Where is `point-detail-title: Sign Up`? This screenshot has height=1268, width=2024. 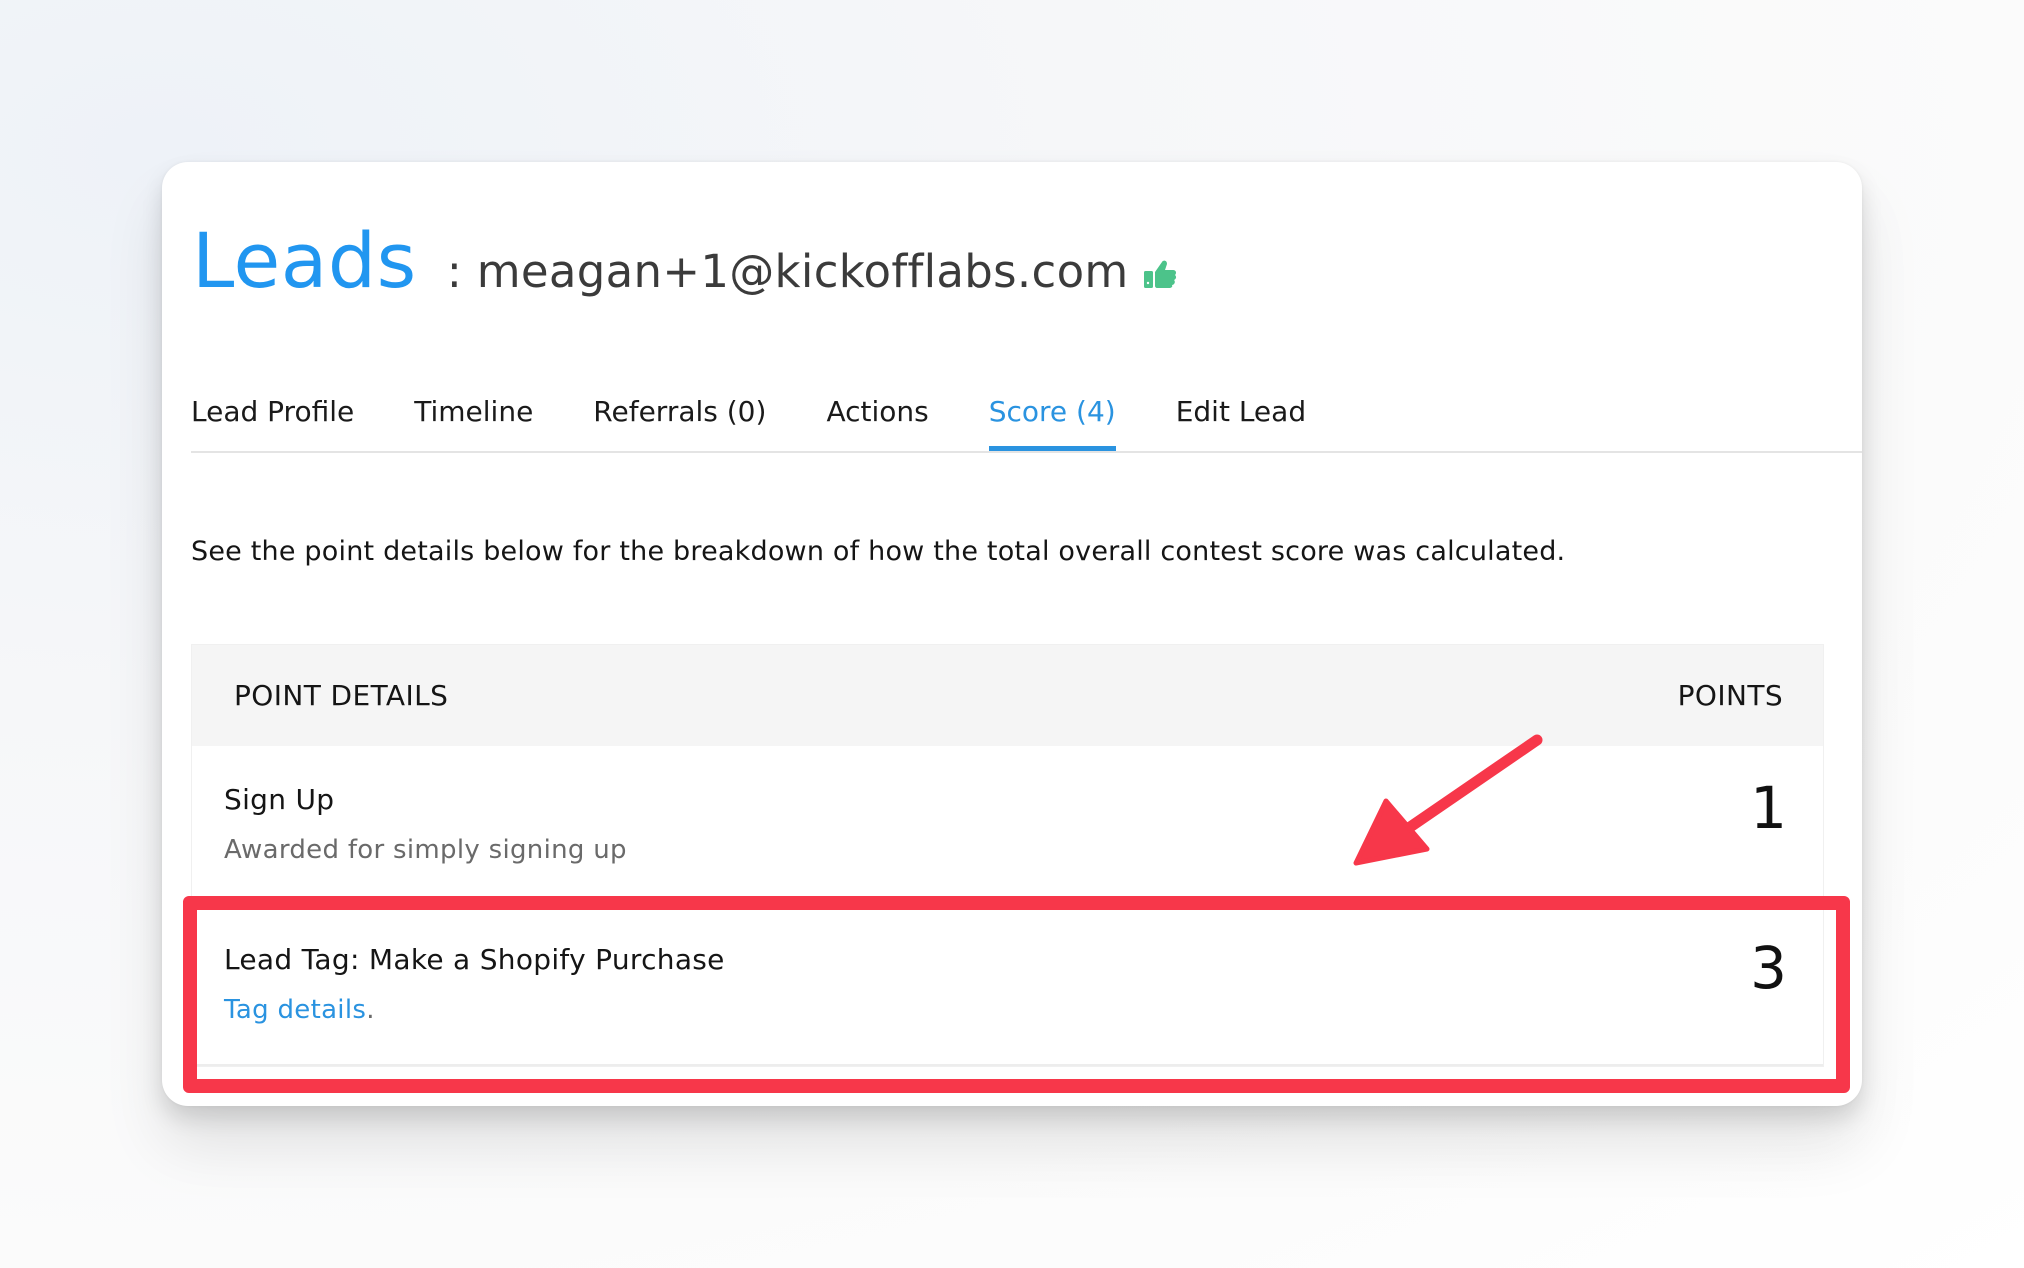 point-detail-title: Sign Up is located at coordinates (279, 799).